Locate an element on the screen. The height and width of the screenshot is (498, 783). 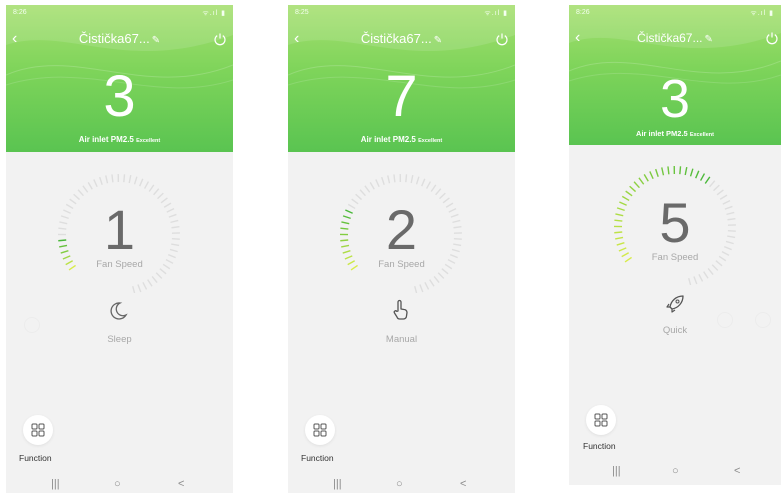
status-time: 8:25 is located at coordinates (302, 12).